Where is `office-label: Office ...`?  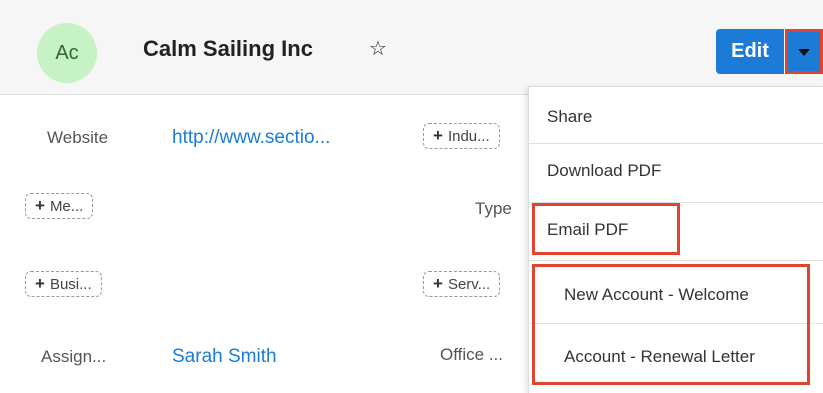 office-label: Office ... is located at coordinates (471, 354).